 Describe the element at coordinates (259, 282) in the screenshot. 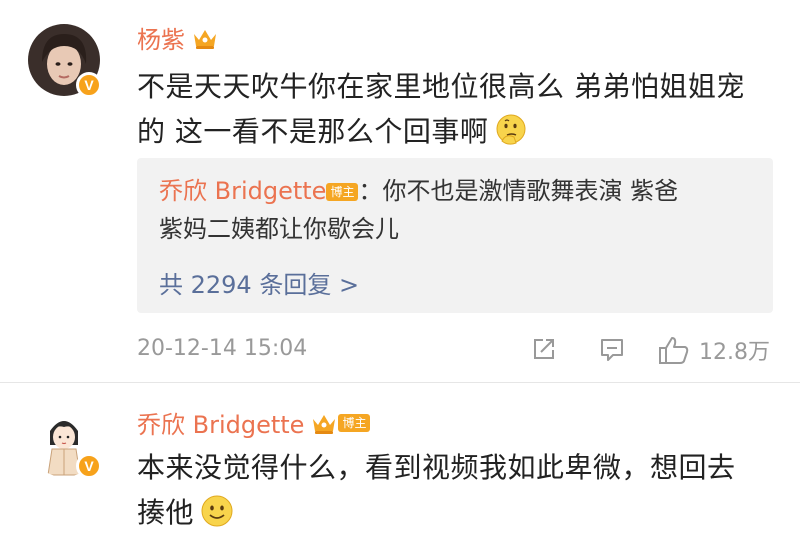

I see `view-replies-link: 共 2294 条回复 >` at that location.